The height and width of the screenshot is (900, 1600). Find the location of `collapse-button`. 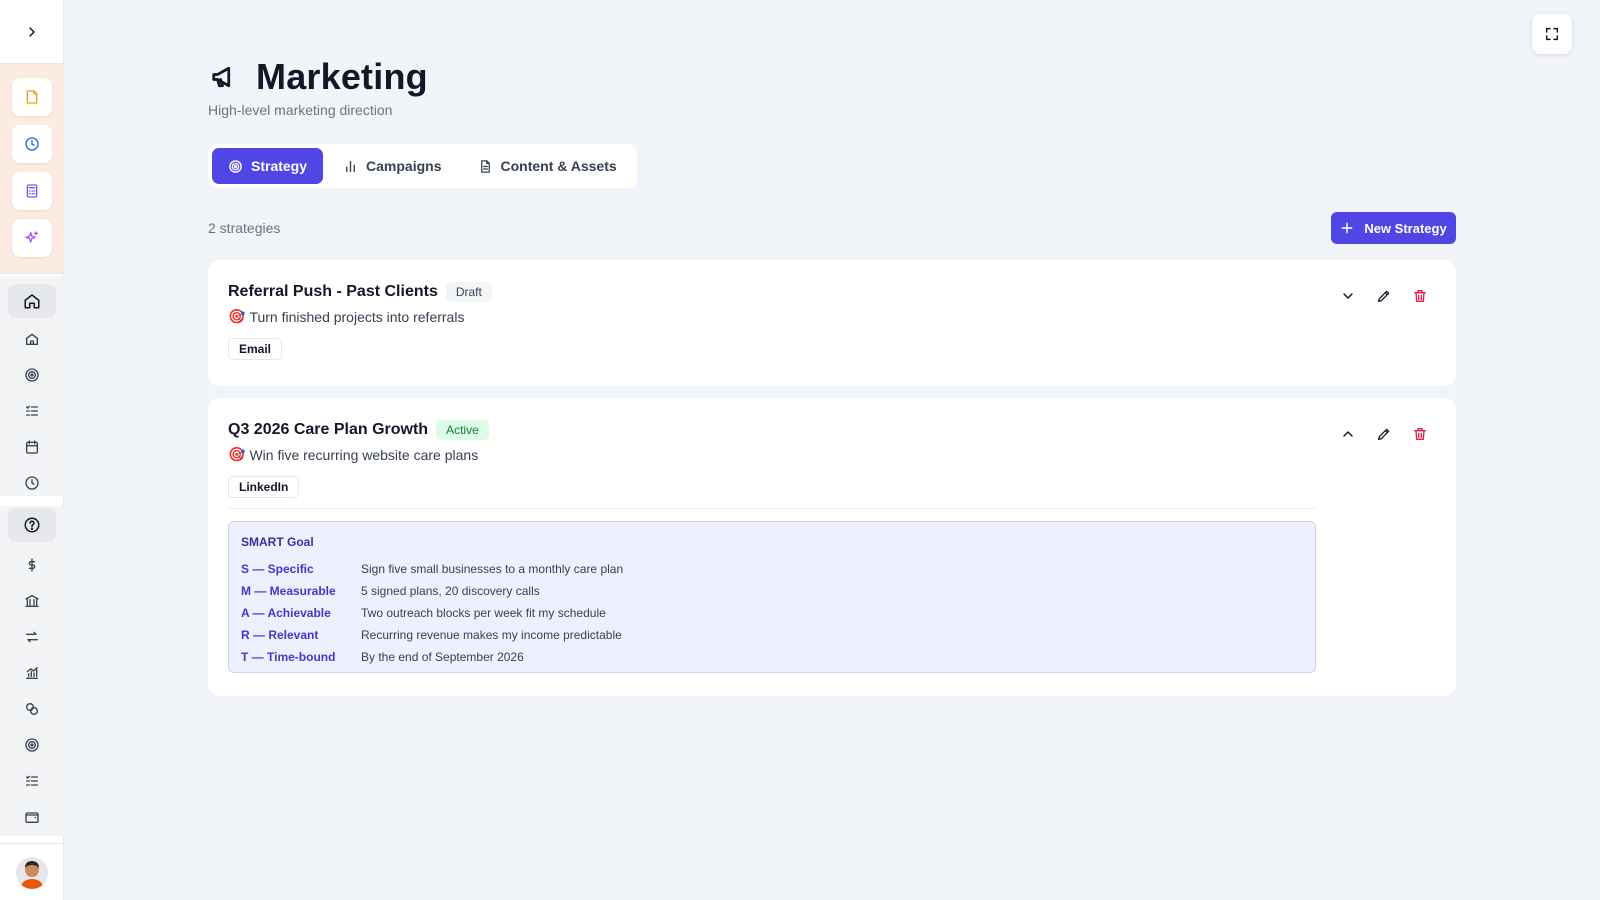

collapse-button is located at coordinates (1348, 434).